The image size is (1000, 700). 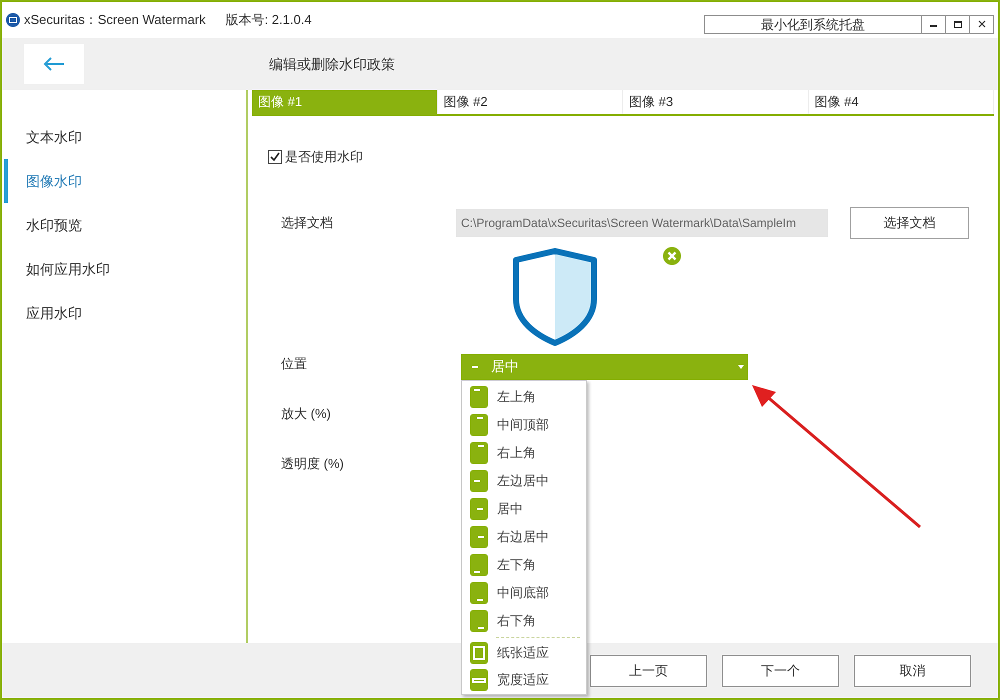 What do you see at coordinates (648, 670) in the screenshot?
I see `footer-button: 上一页` at bounding box center [648, 670].